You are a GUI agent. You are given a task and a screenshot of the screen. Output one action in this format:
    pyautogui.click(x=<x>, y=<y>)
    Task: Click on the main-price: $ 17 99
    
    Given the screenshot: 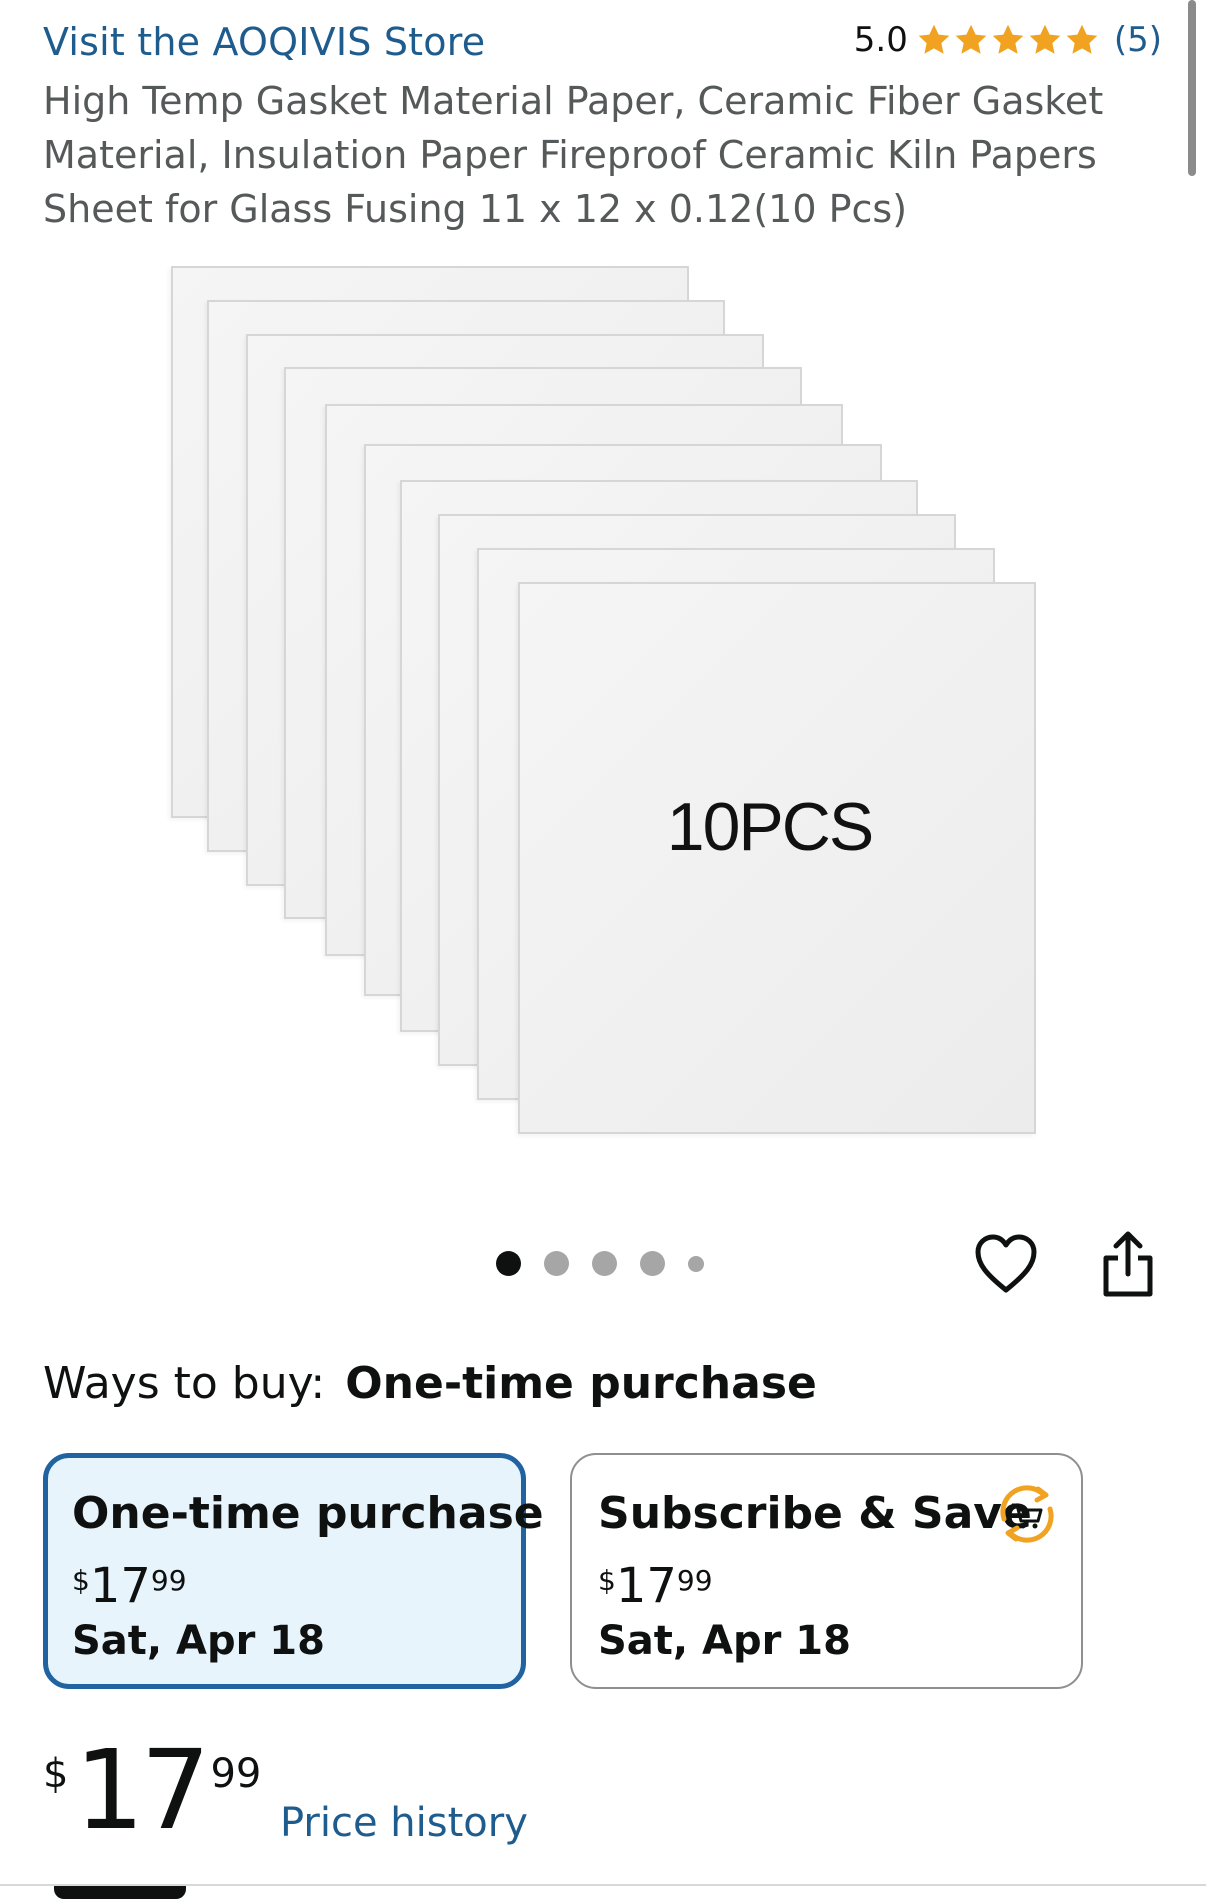 What is the action you would take?
    pyautogui.click(x=152, y=1790)
    